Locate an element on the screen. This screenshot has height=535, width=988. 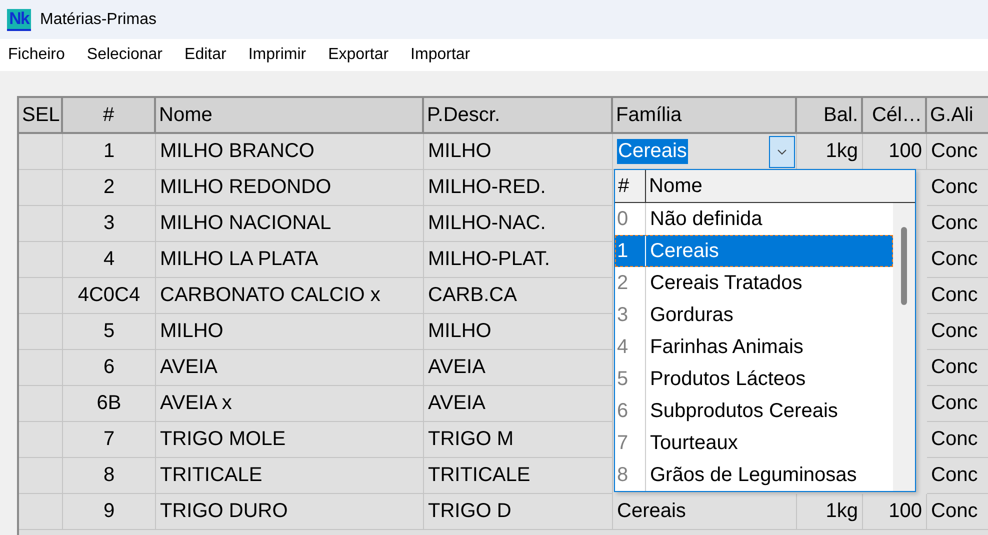
id-cell: 8 is located at coordinates (109, 476).